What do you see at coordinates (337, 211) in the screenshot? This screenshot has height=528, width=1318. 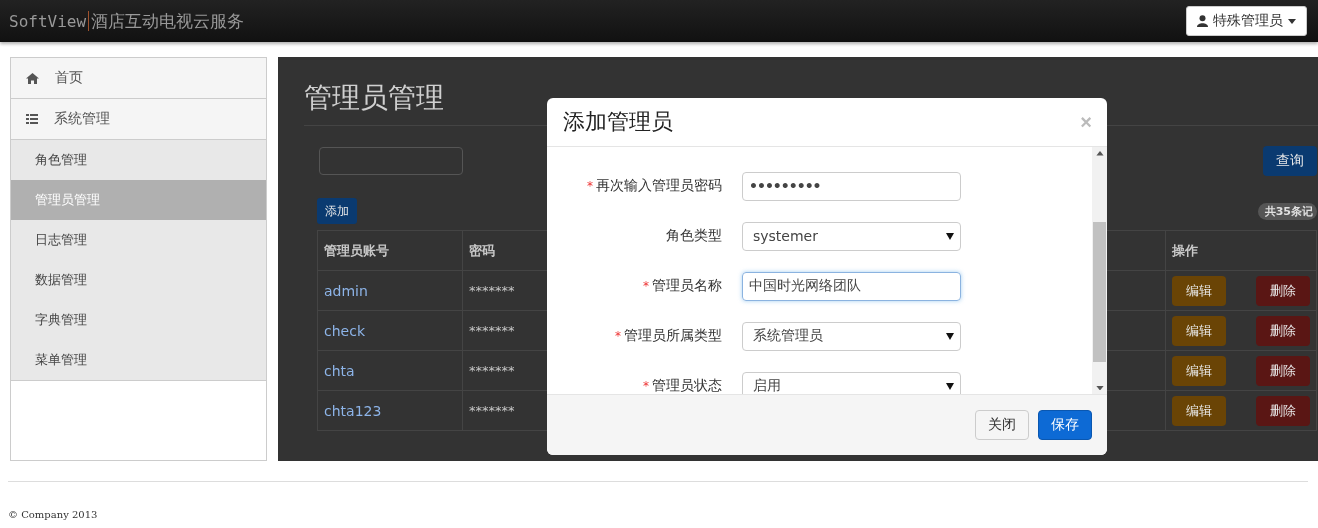 I see `add-button: 添加` at bounding box center [337, 211].